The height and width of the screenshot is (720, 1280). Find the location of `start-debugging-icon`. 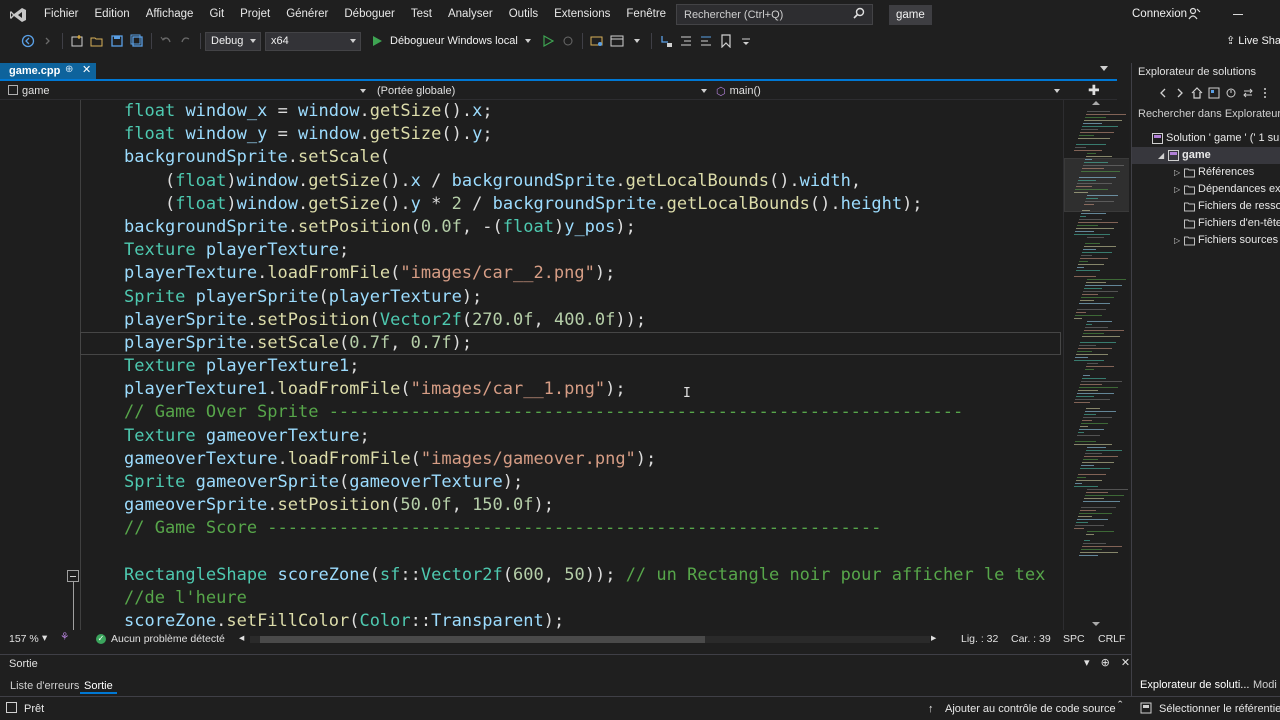

start-debugging-icon is located at coordinates (377, 41).